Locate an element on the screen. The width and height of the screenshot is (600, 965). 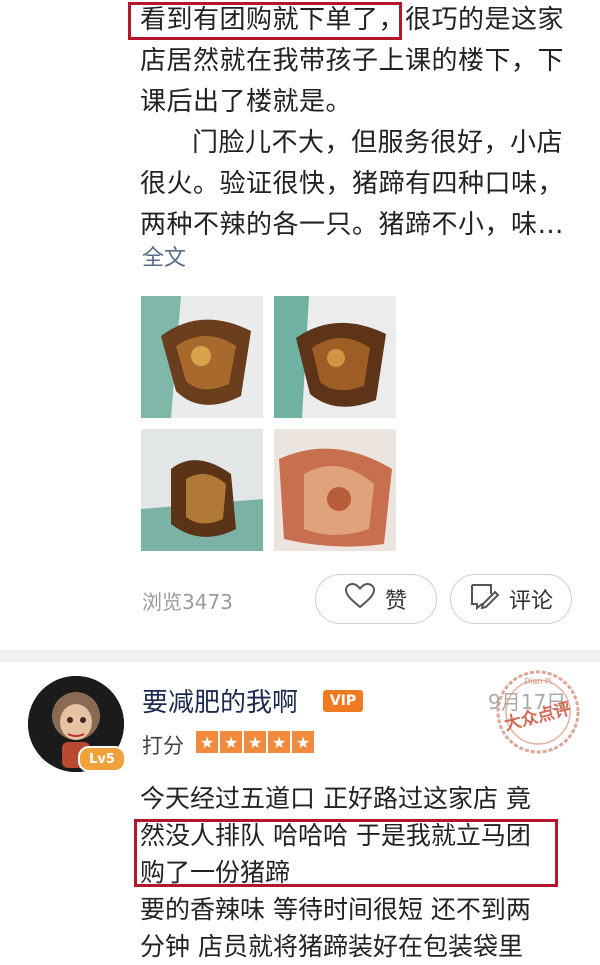
heart-icon is located at coordinates (359, 598).